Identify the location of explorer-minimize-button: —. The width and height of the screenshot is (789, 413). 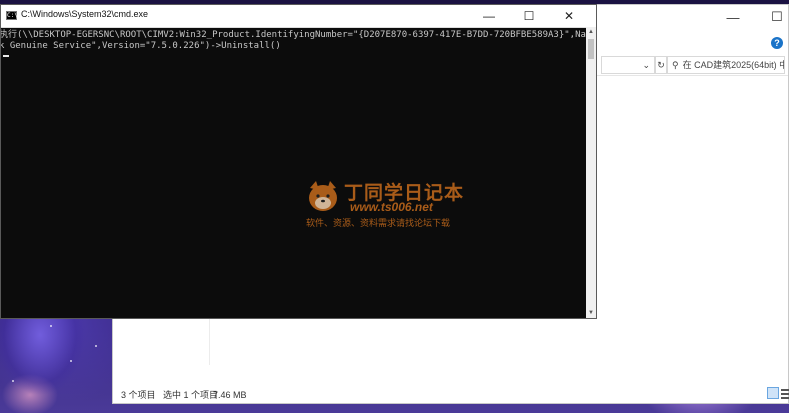
(733, 17).